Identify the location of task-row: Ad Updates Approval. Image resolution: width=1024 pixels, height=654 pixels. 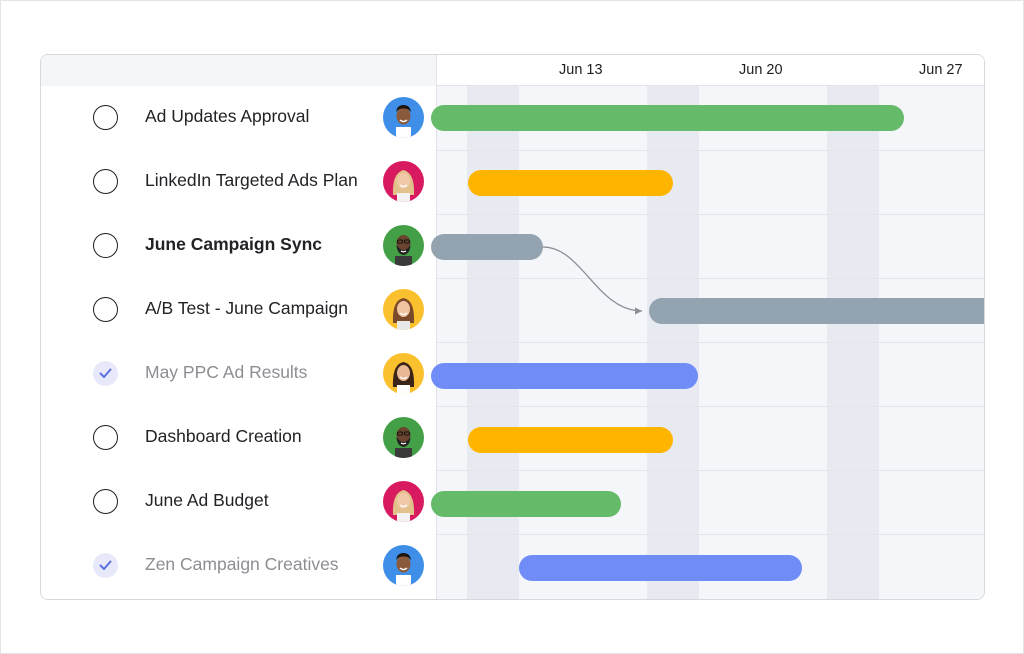
(238, 118).